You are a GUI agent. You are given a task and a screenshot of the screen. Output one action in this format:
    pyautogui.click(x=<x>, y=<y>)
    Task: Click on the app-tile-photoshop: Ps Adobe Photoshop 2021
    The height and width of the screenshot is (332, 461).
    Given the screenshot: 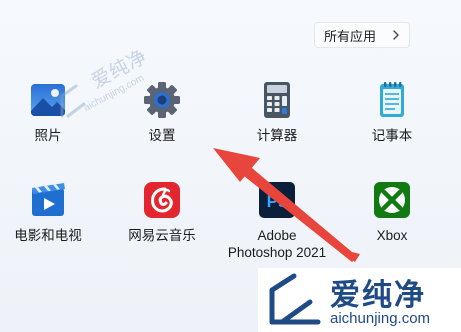 What is the action you would take?
    pyautogui.click(x=277, y=220)
    